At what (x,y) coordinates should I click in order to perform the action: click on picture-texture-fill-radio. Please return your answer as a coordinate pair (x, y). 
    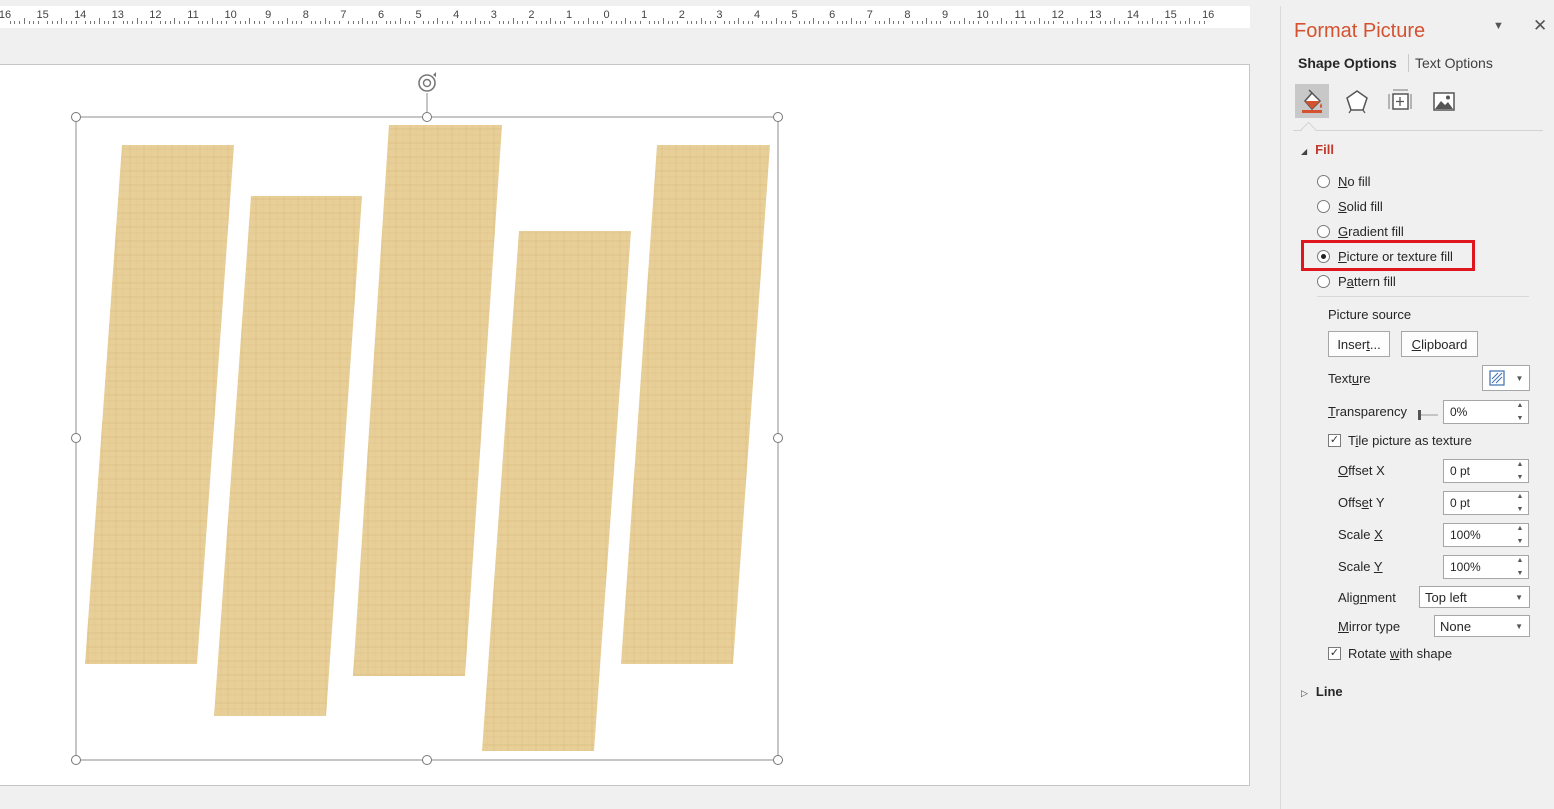
    Looking at the image, I should click on (1323, 256).